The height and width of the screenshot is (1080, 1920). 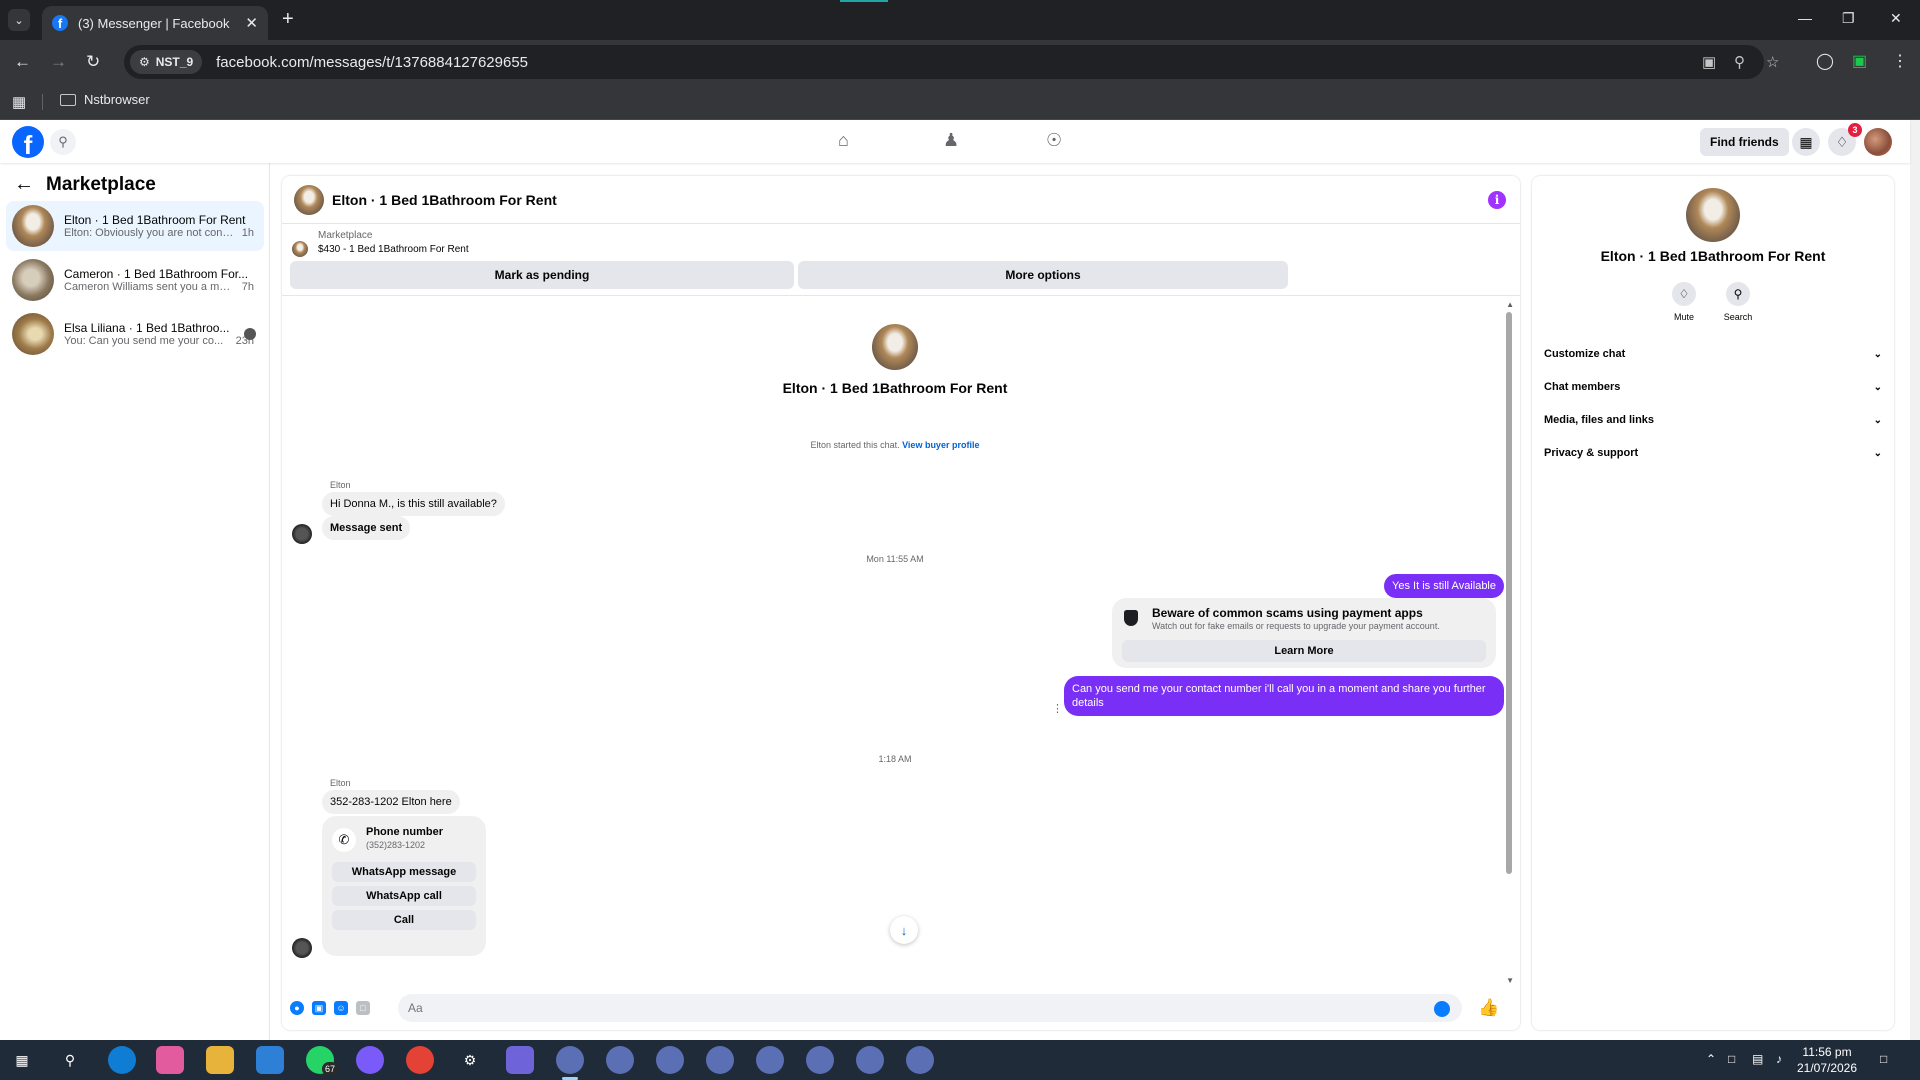 I want to click on message-input, so click(x=930, y=1008).